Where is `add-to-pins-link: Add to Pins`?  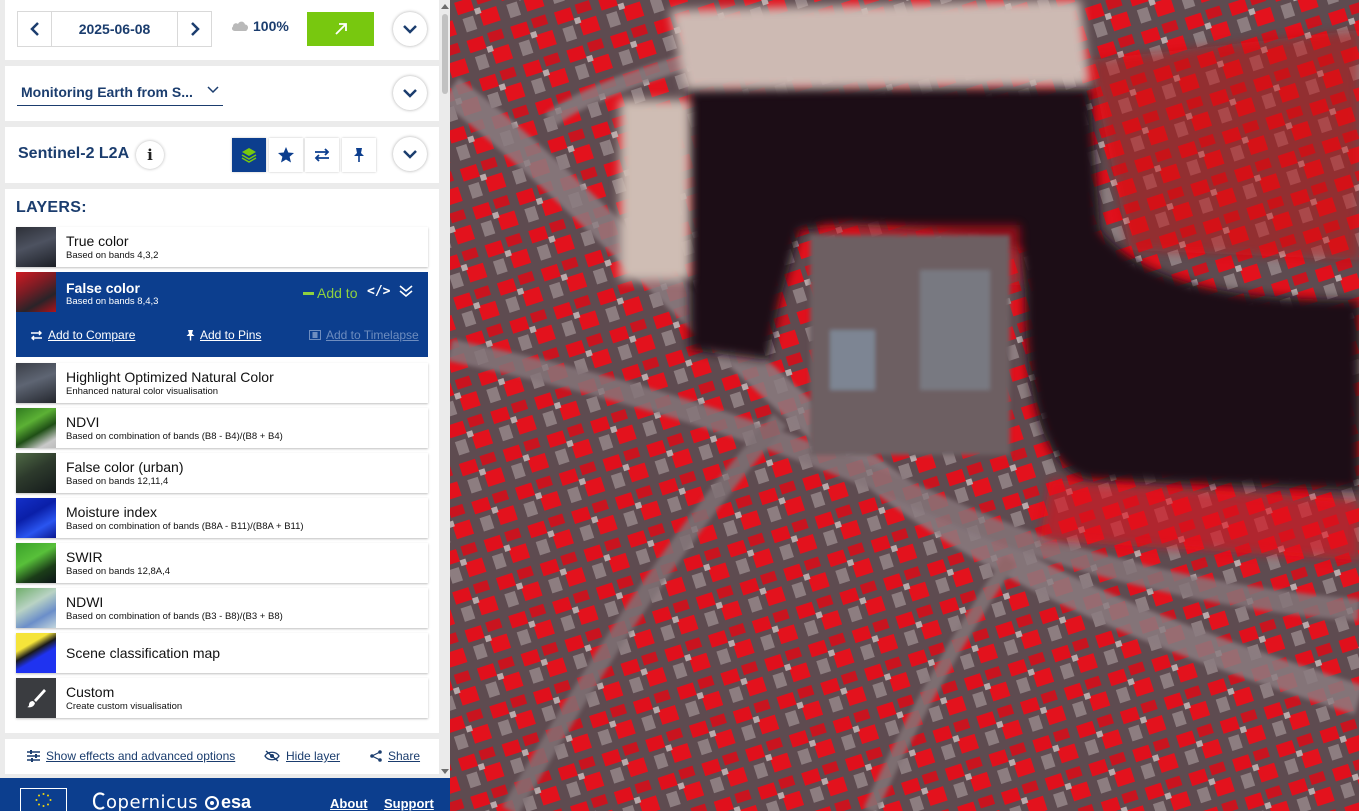 add-to-pins-link: Add to Pins is located at coordinates (223, 335).